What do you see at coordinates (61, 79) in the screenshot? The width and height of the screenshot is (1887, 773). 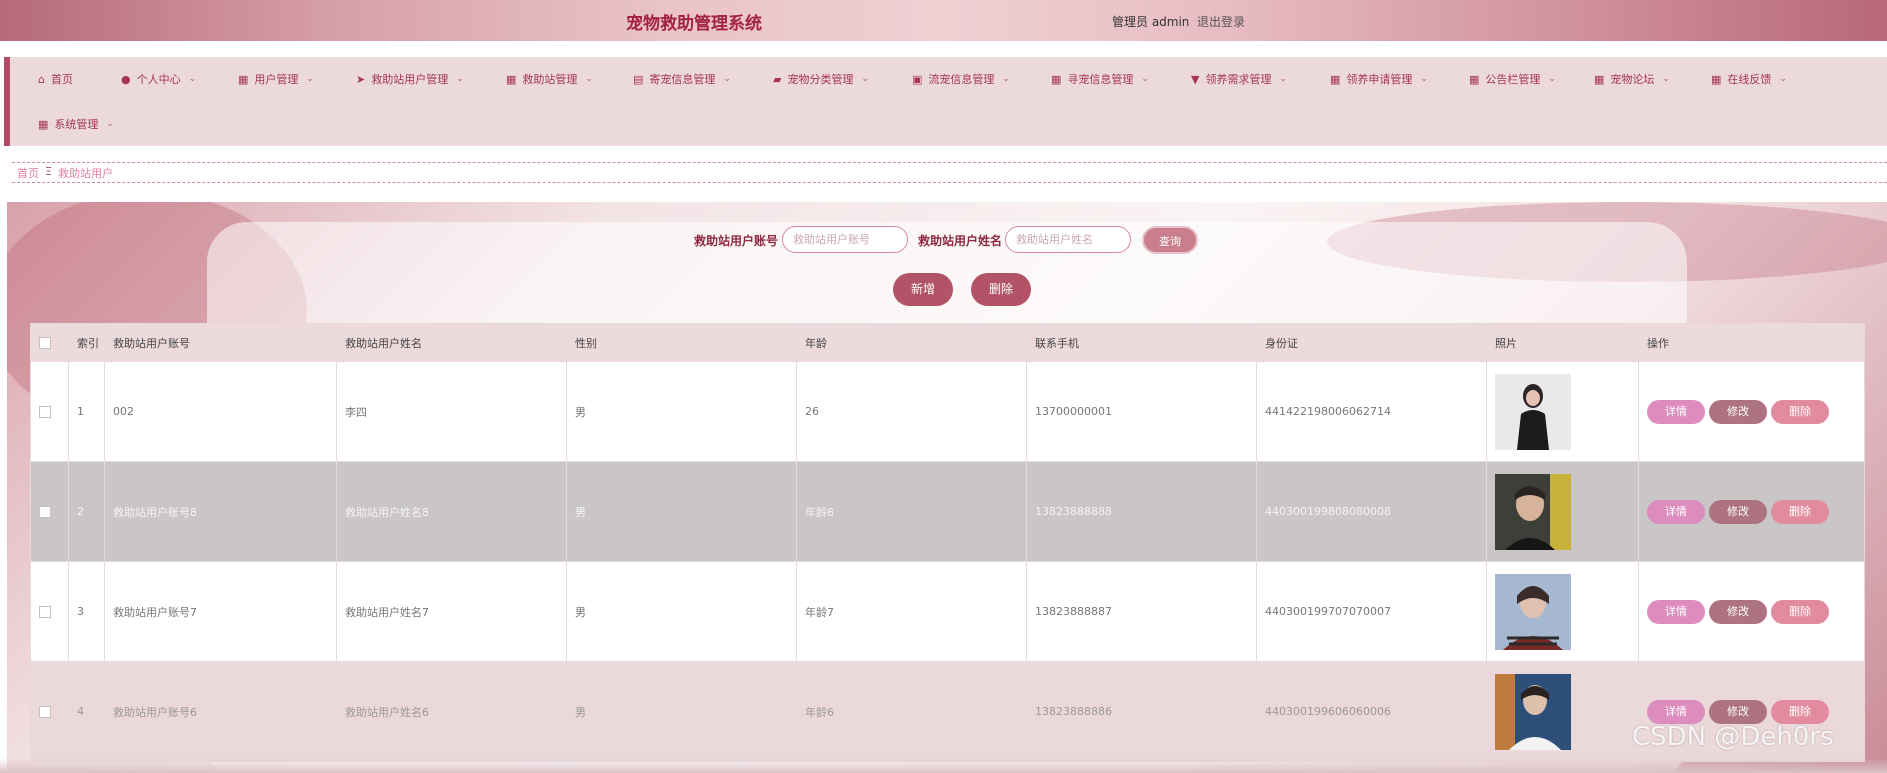 I see `nav-item-label: 首页` at bounding box center [61, 79].